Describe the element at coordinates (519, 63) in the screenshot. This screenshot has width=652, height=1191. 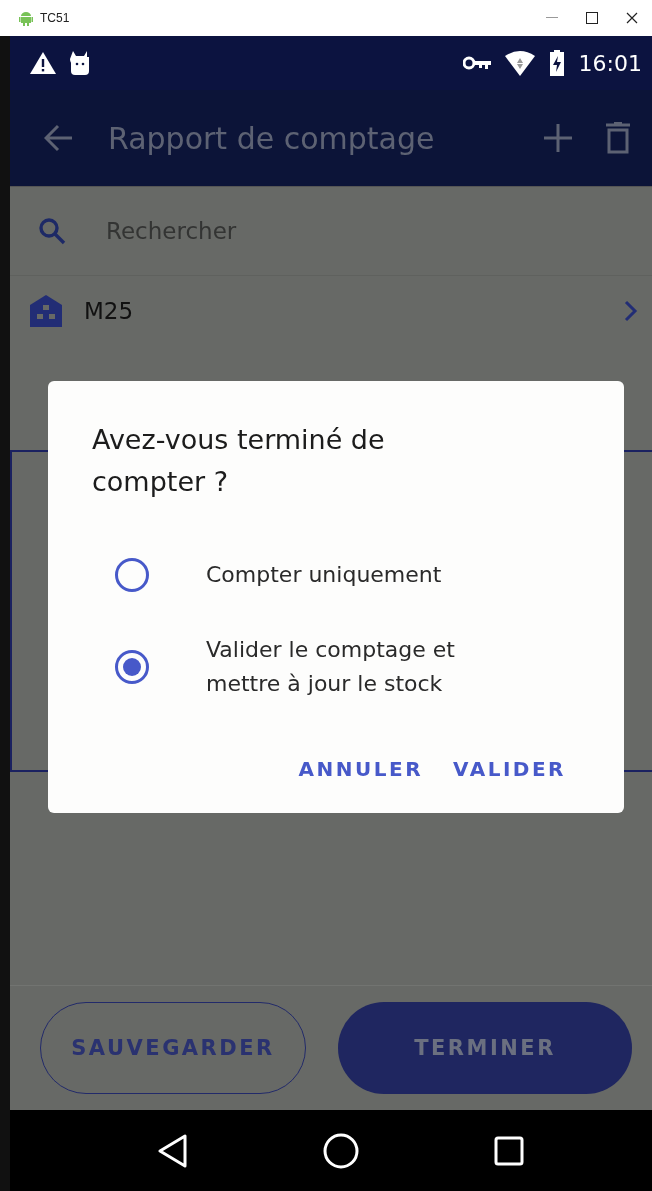
I see `wifi-icon` at that location.